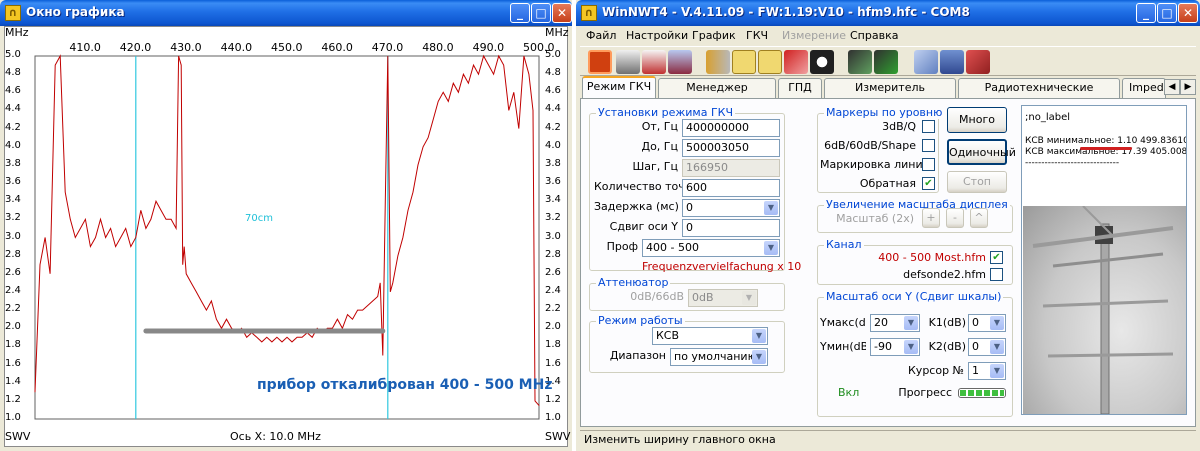  Describe the element at coordinates (687, 293) in the screenshot. I see `attenuator-group: Аттенюатор 0dB/66dB 0dB ▼` at that location.